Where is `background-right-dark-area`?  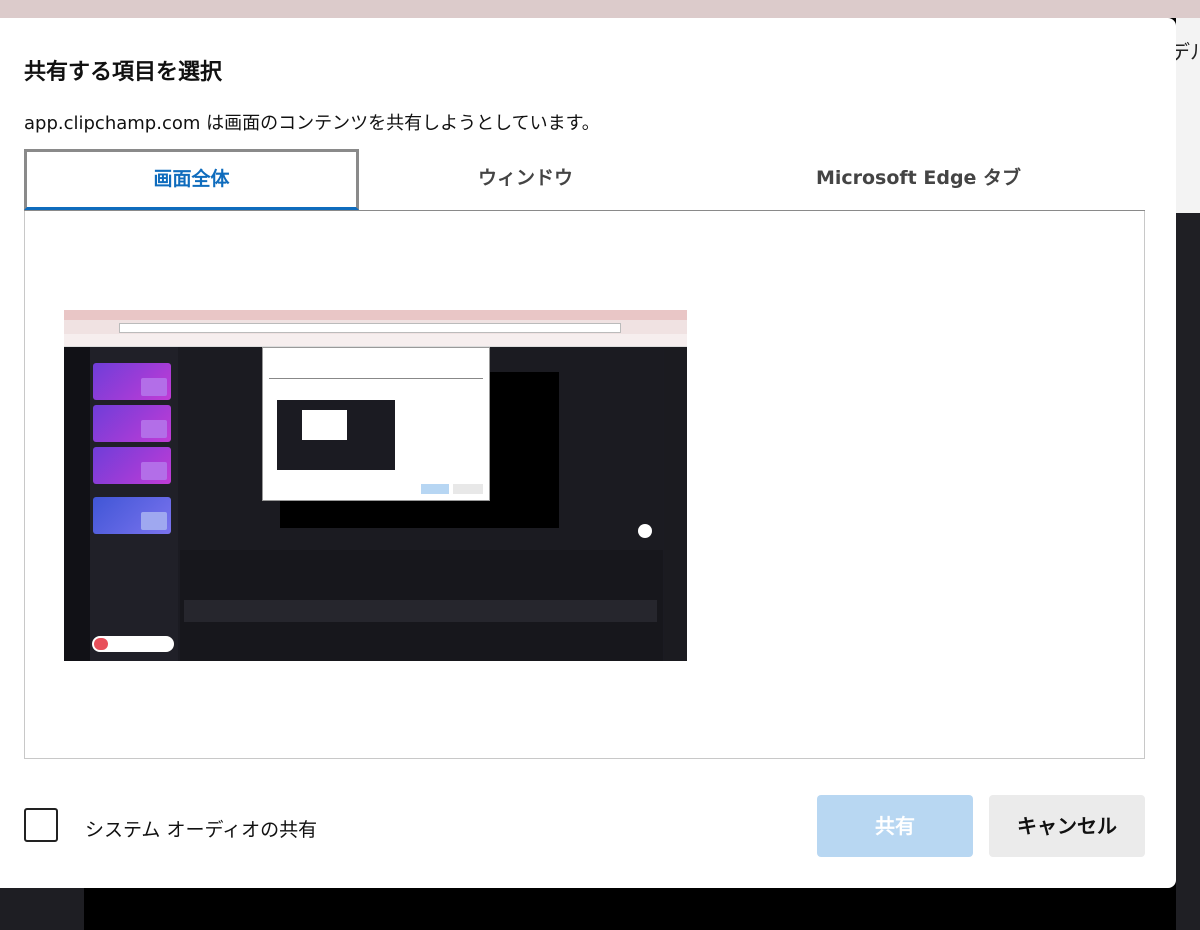
background-right-dark-area is located at coordinates (1188, 571).